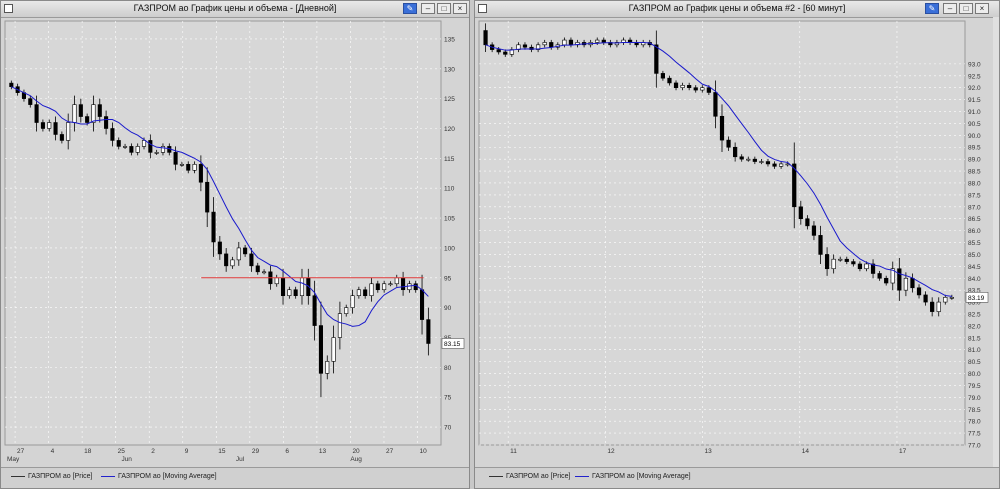 This screenshot has width=1000, height=489. I want to click on y-tick-label: 130, so click(449, 69).